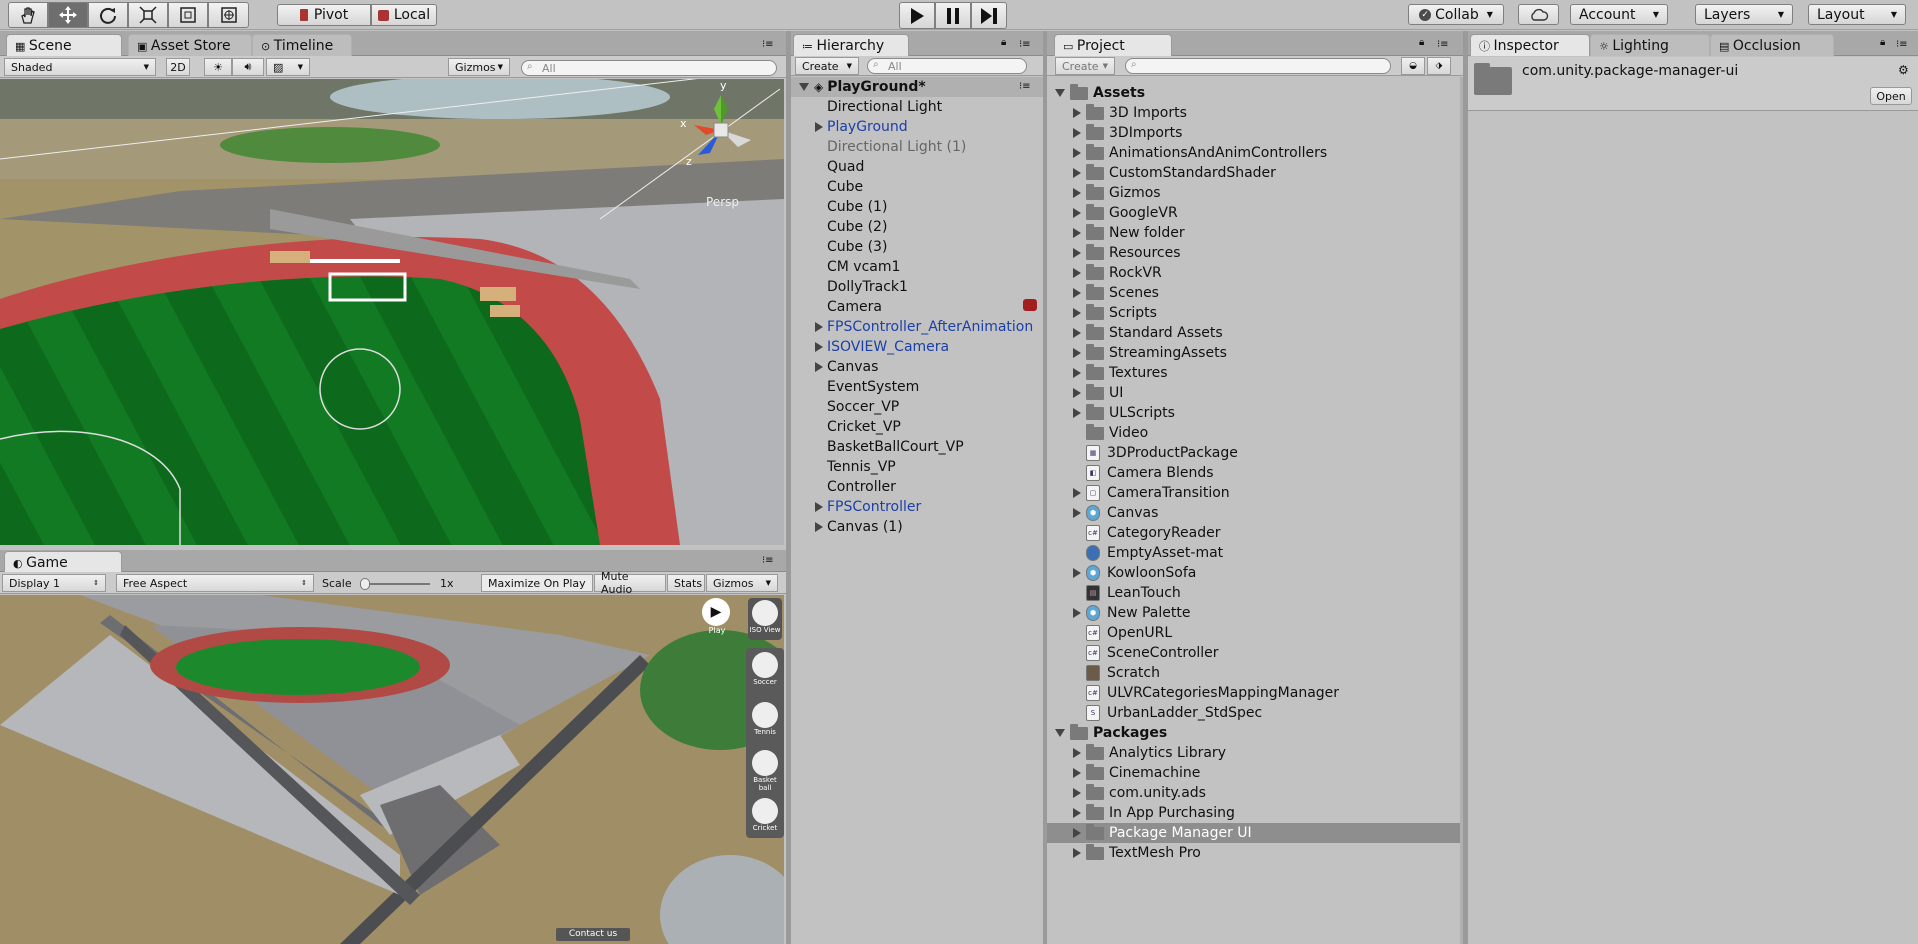 This screenshot has width=1918, height=944. Describe the element at coordinates (742, 583) in the screenshot. I see `game-gizmos-dropdown: Gizmos ▼` at that location.